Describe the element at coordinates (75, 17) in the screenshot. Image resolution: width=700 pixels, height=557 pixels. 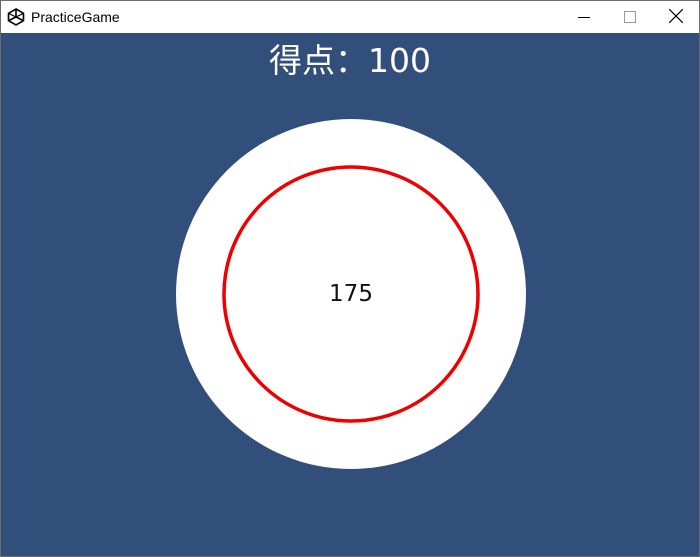
I see `window-title: PracticeGame` at that location.